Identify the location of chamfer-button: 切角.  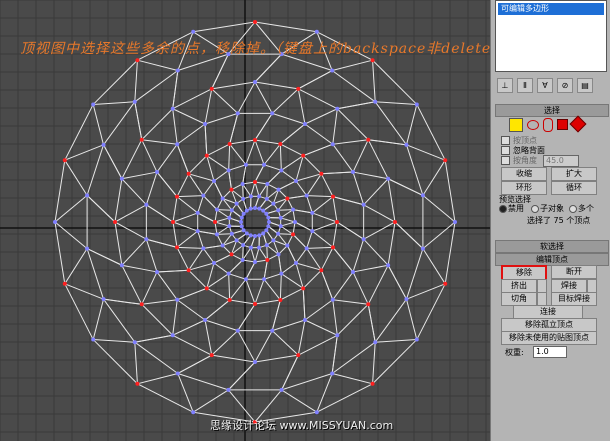
(519, 299).